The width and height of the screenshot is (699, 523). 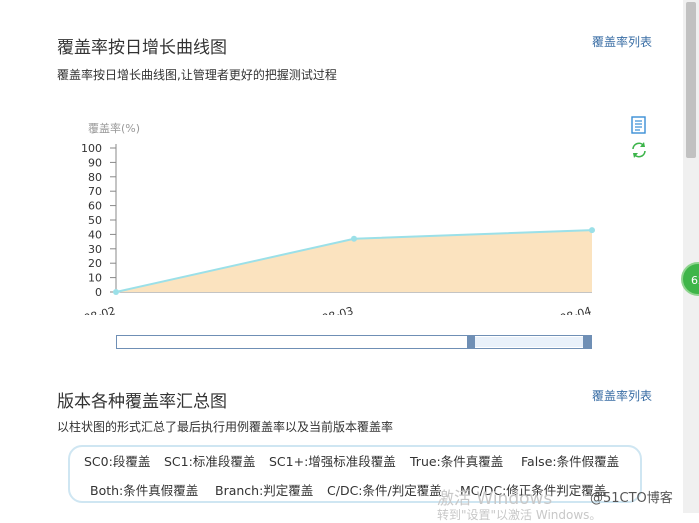 What do you see at coordinates (264, 489) in the screenshot?
I see `legend-item: Branch:判定覆盖` at bounding box center [264, 489].